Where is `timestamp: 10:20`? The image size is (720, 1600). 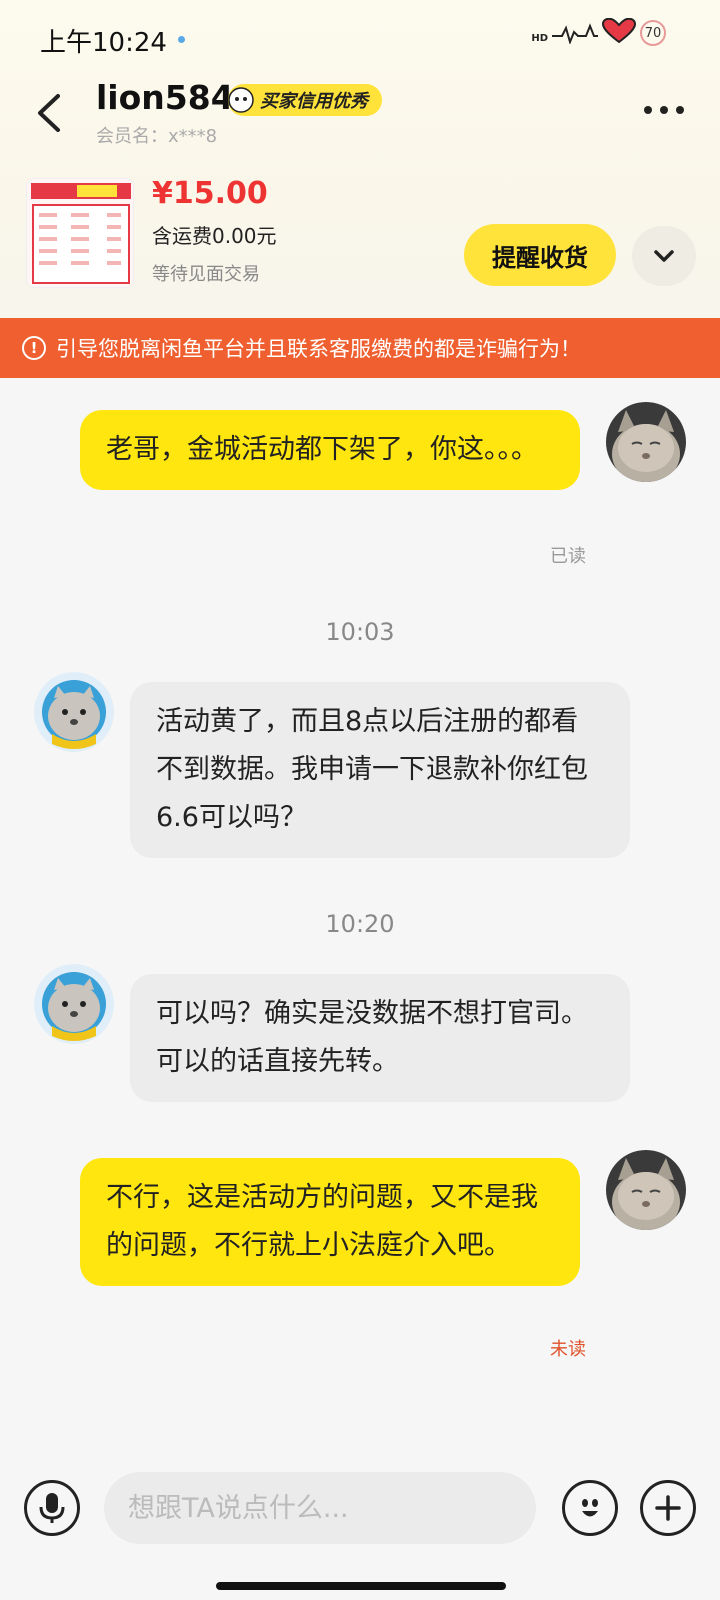
timestamp: 10:20 is located at coordinates (360, 924).